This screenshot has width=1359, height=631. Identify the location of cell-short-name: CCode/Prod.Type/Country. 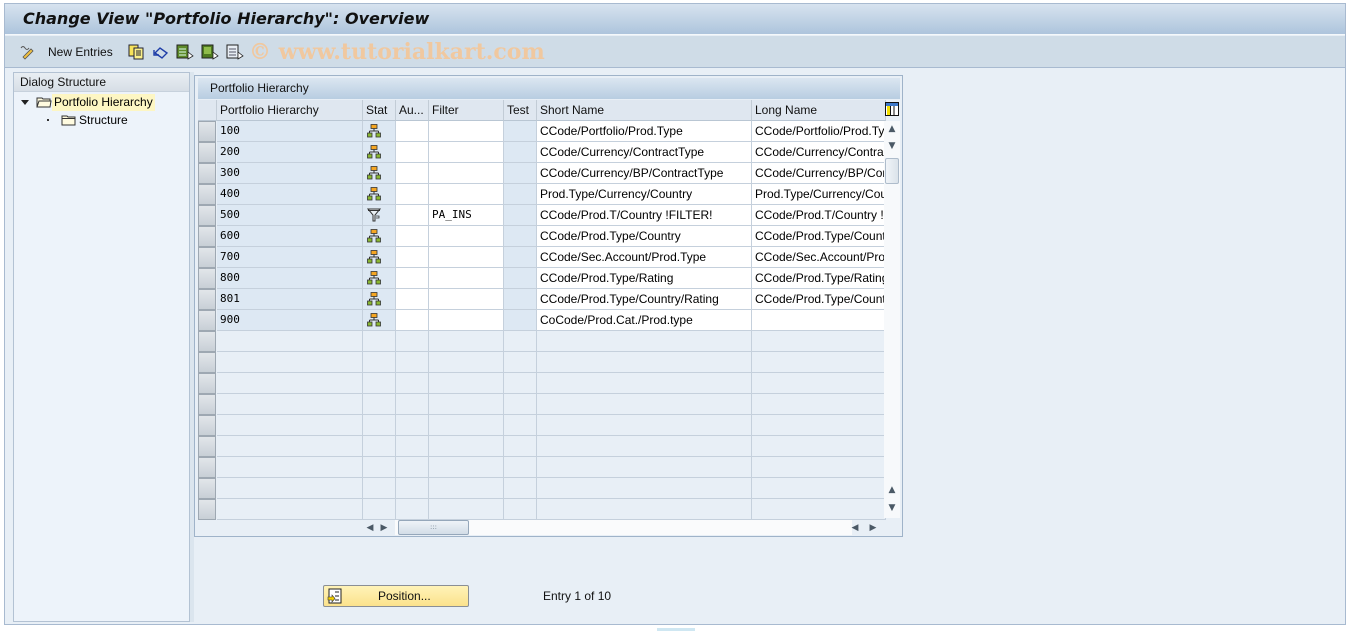
(644, 236).